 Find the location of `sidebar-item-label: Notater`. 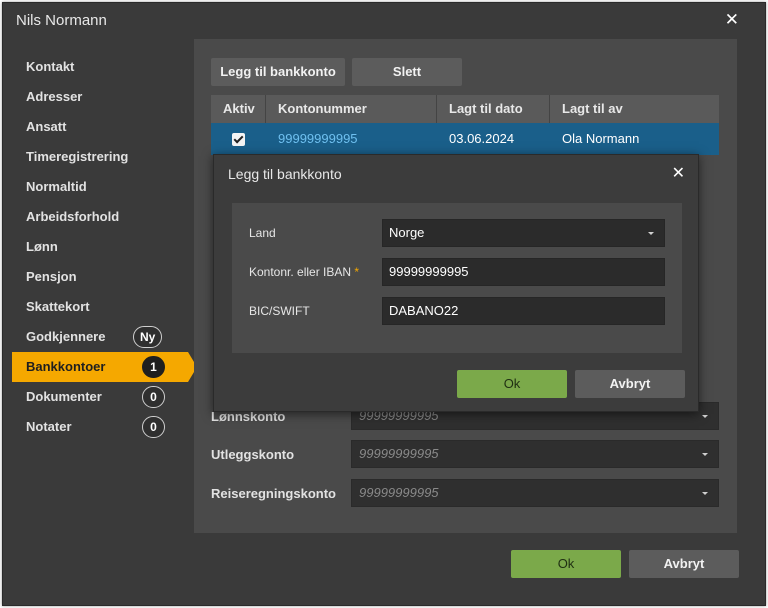

sidebar-item-label: Notater is located at coordinates (49, 426).